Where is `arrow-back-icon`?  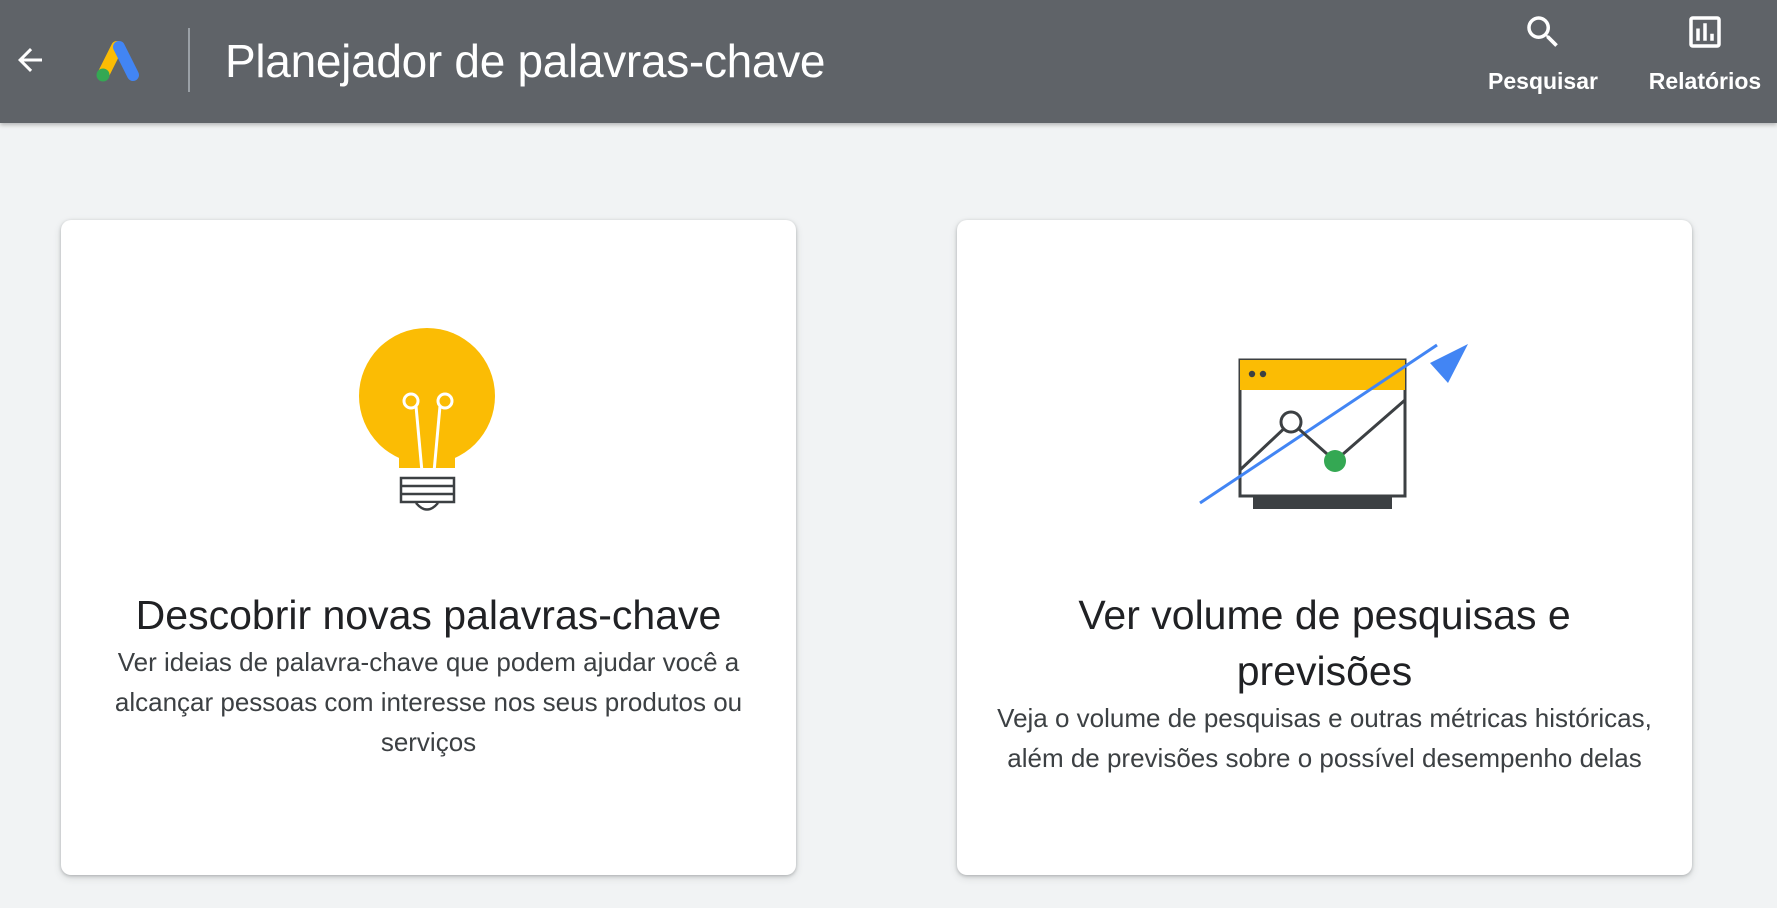
arrow-back-icon is located at coordinates (30, 60).